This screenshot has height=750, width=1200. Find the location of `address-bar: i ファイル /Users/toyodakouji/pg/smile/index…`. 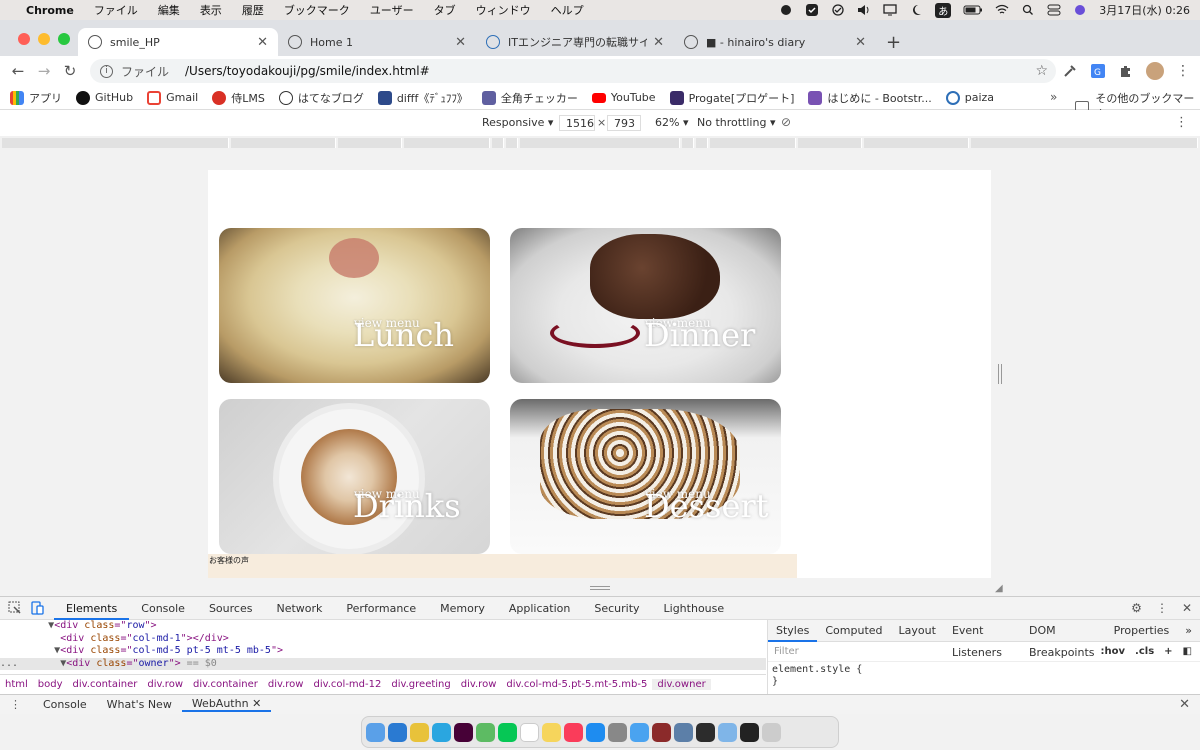

address-bar: i ファイル /Users/toyodakouji/pg/smile/index… is located at coordinates (573, 71).